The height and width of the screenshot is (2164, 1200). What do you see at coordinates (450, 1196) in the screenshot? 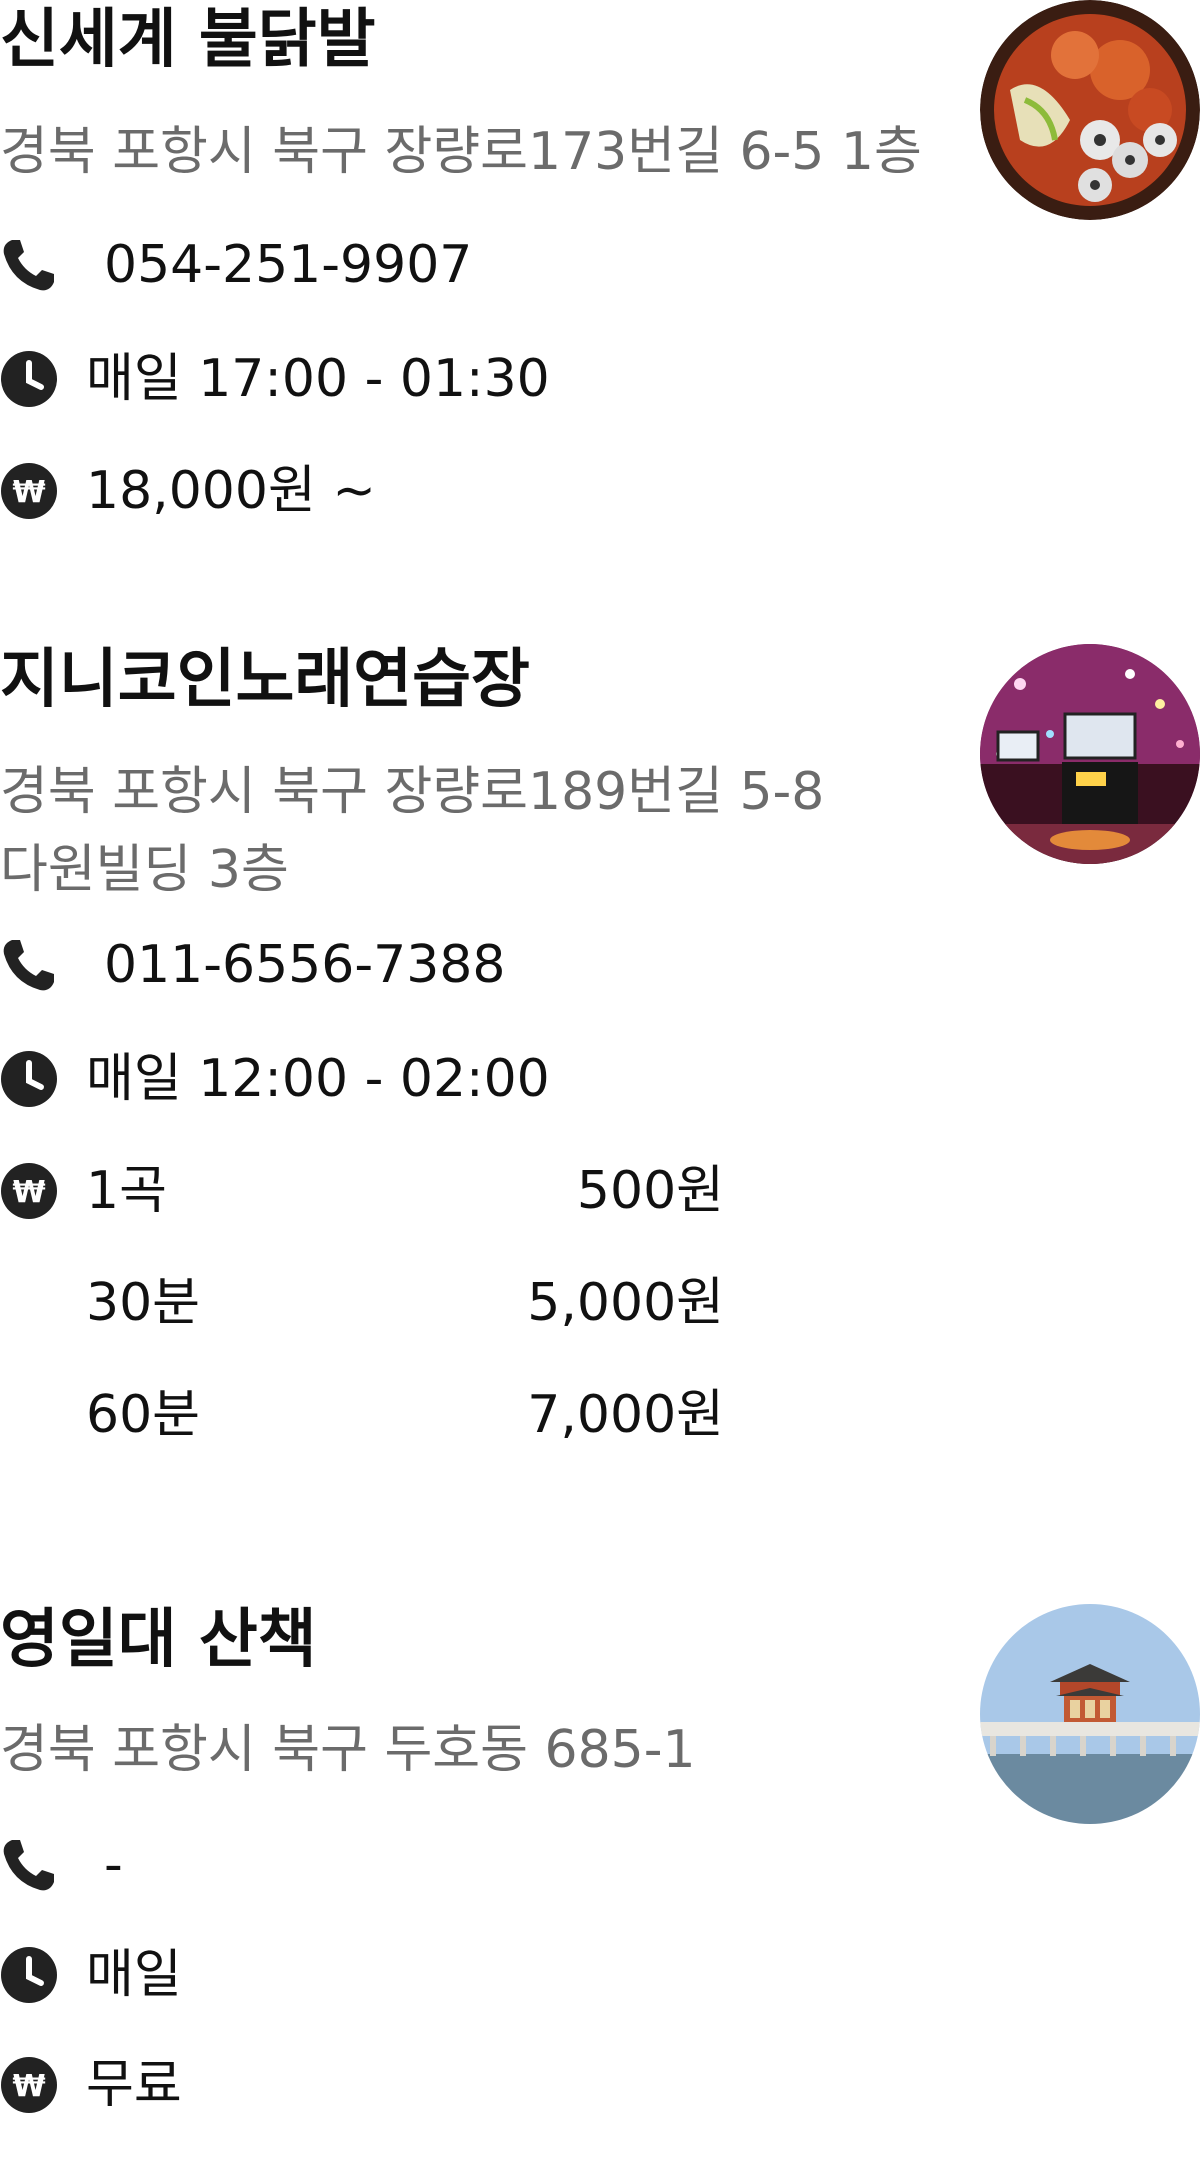
I see `price-row: ₩ 1곡 500원` at bounding box center [450, 1196].